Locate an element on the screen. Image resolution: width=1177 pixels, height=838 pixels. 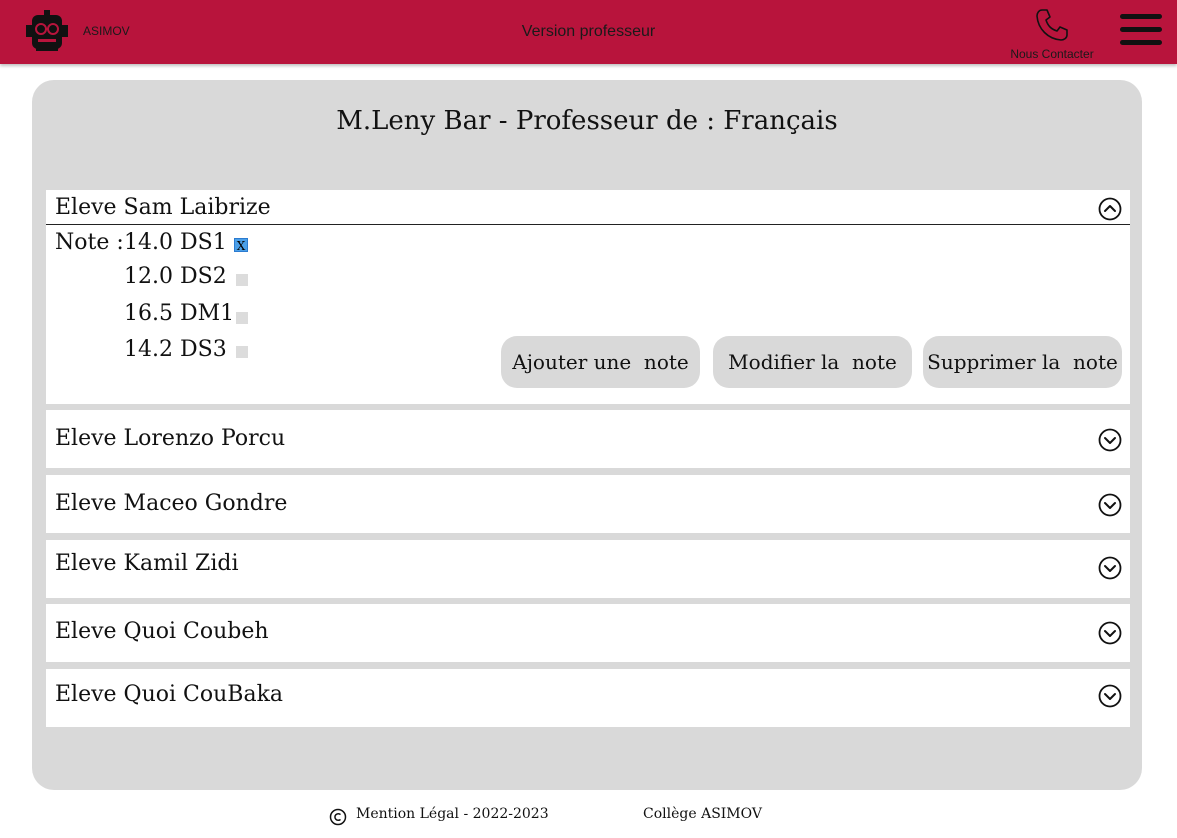
grade-item: 14.2 DS3 is located at coordinates (175, 349).